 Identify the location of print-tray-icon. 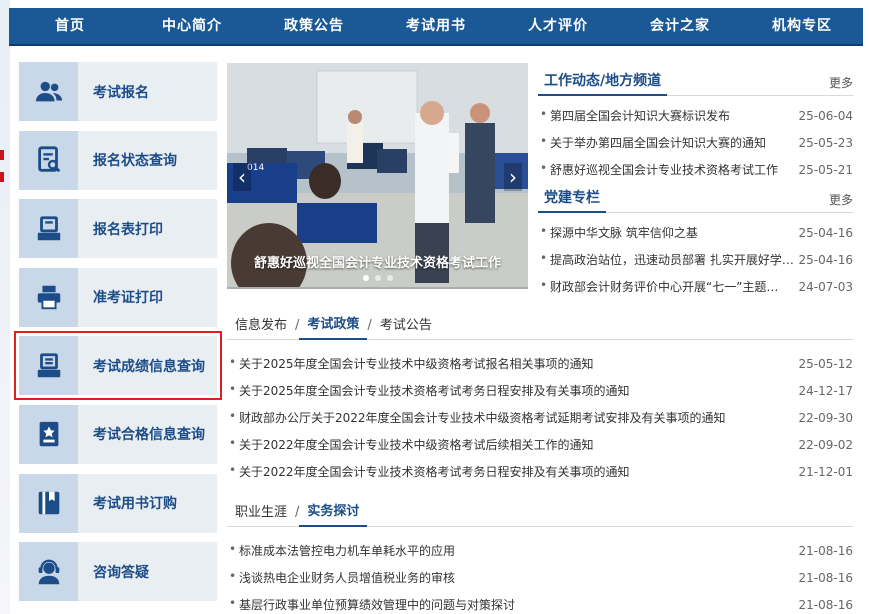
(48, 229).